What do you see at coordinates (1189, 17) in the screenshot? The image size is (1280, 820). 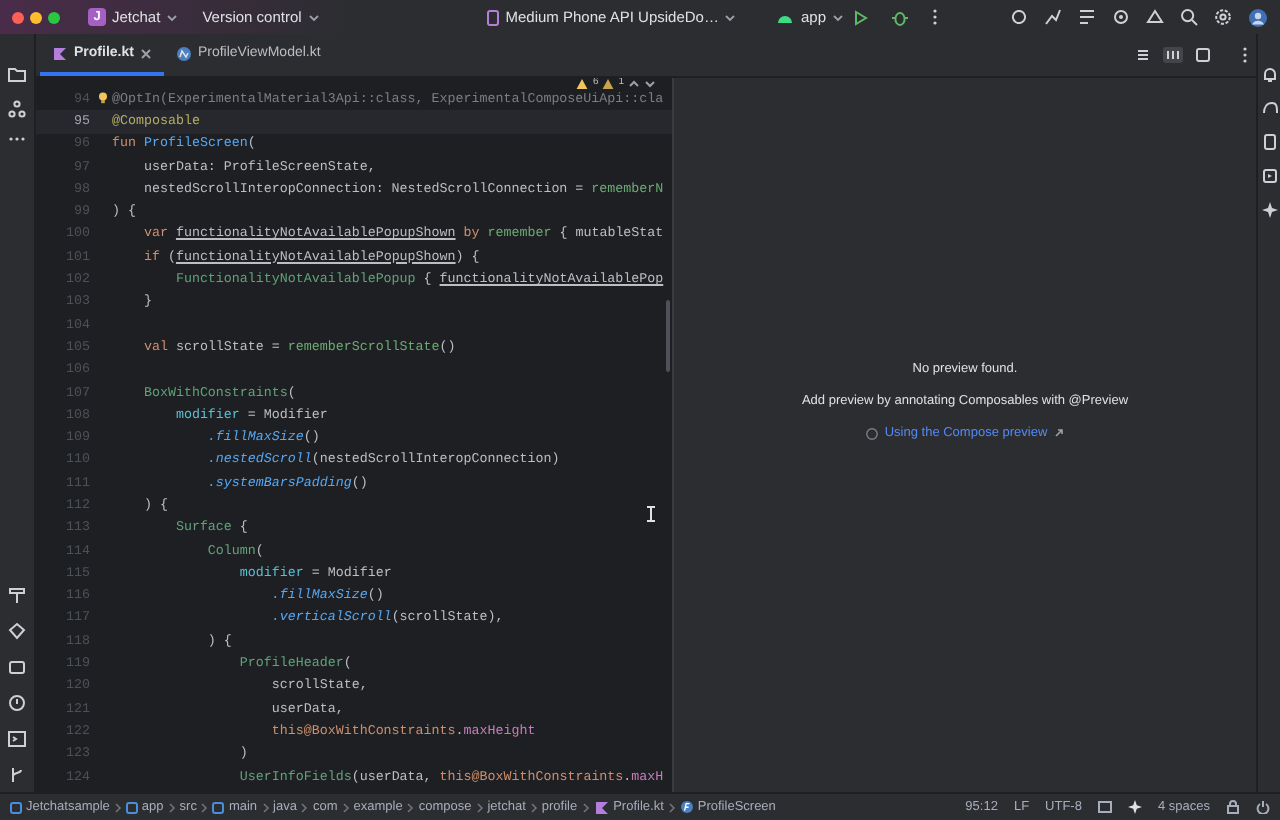 I see `search-icon` at bounding box center [1189, 17].